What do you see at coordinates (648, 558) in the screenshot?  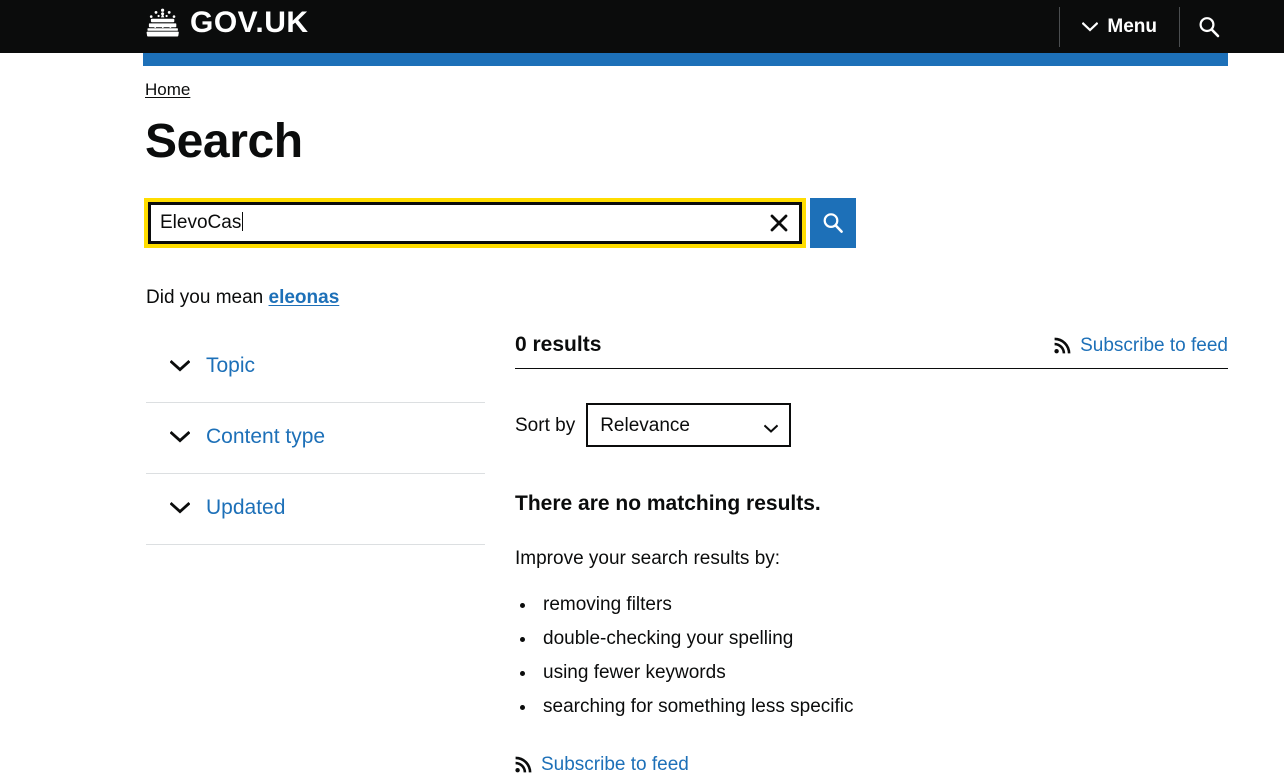 I see `improve-search-text: Improve your search results by:` at bounding box center [648, 558].